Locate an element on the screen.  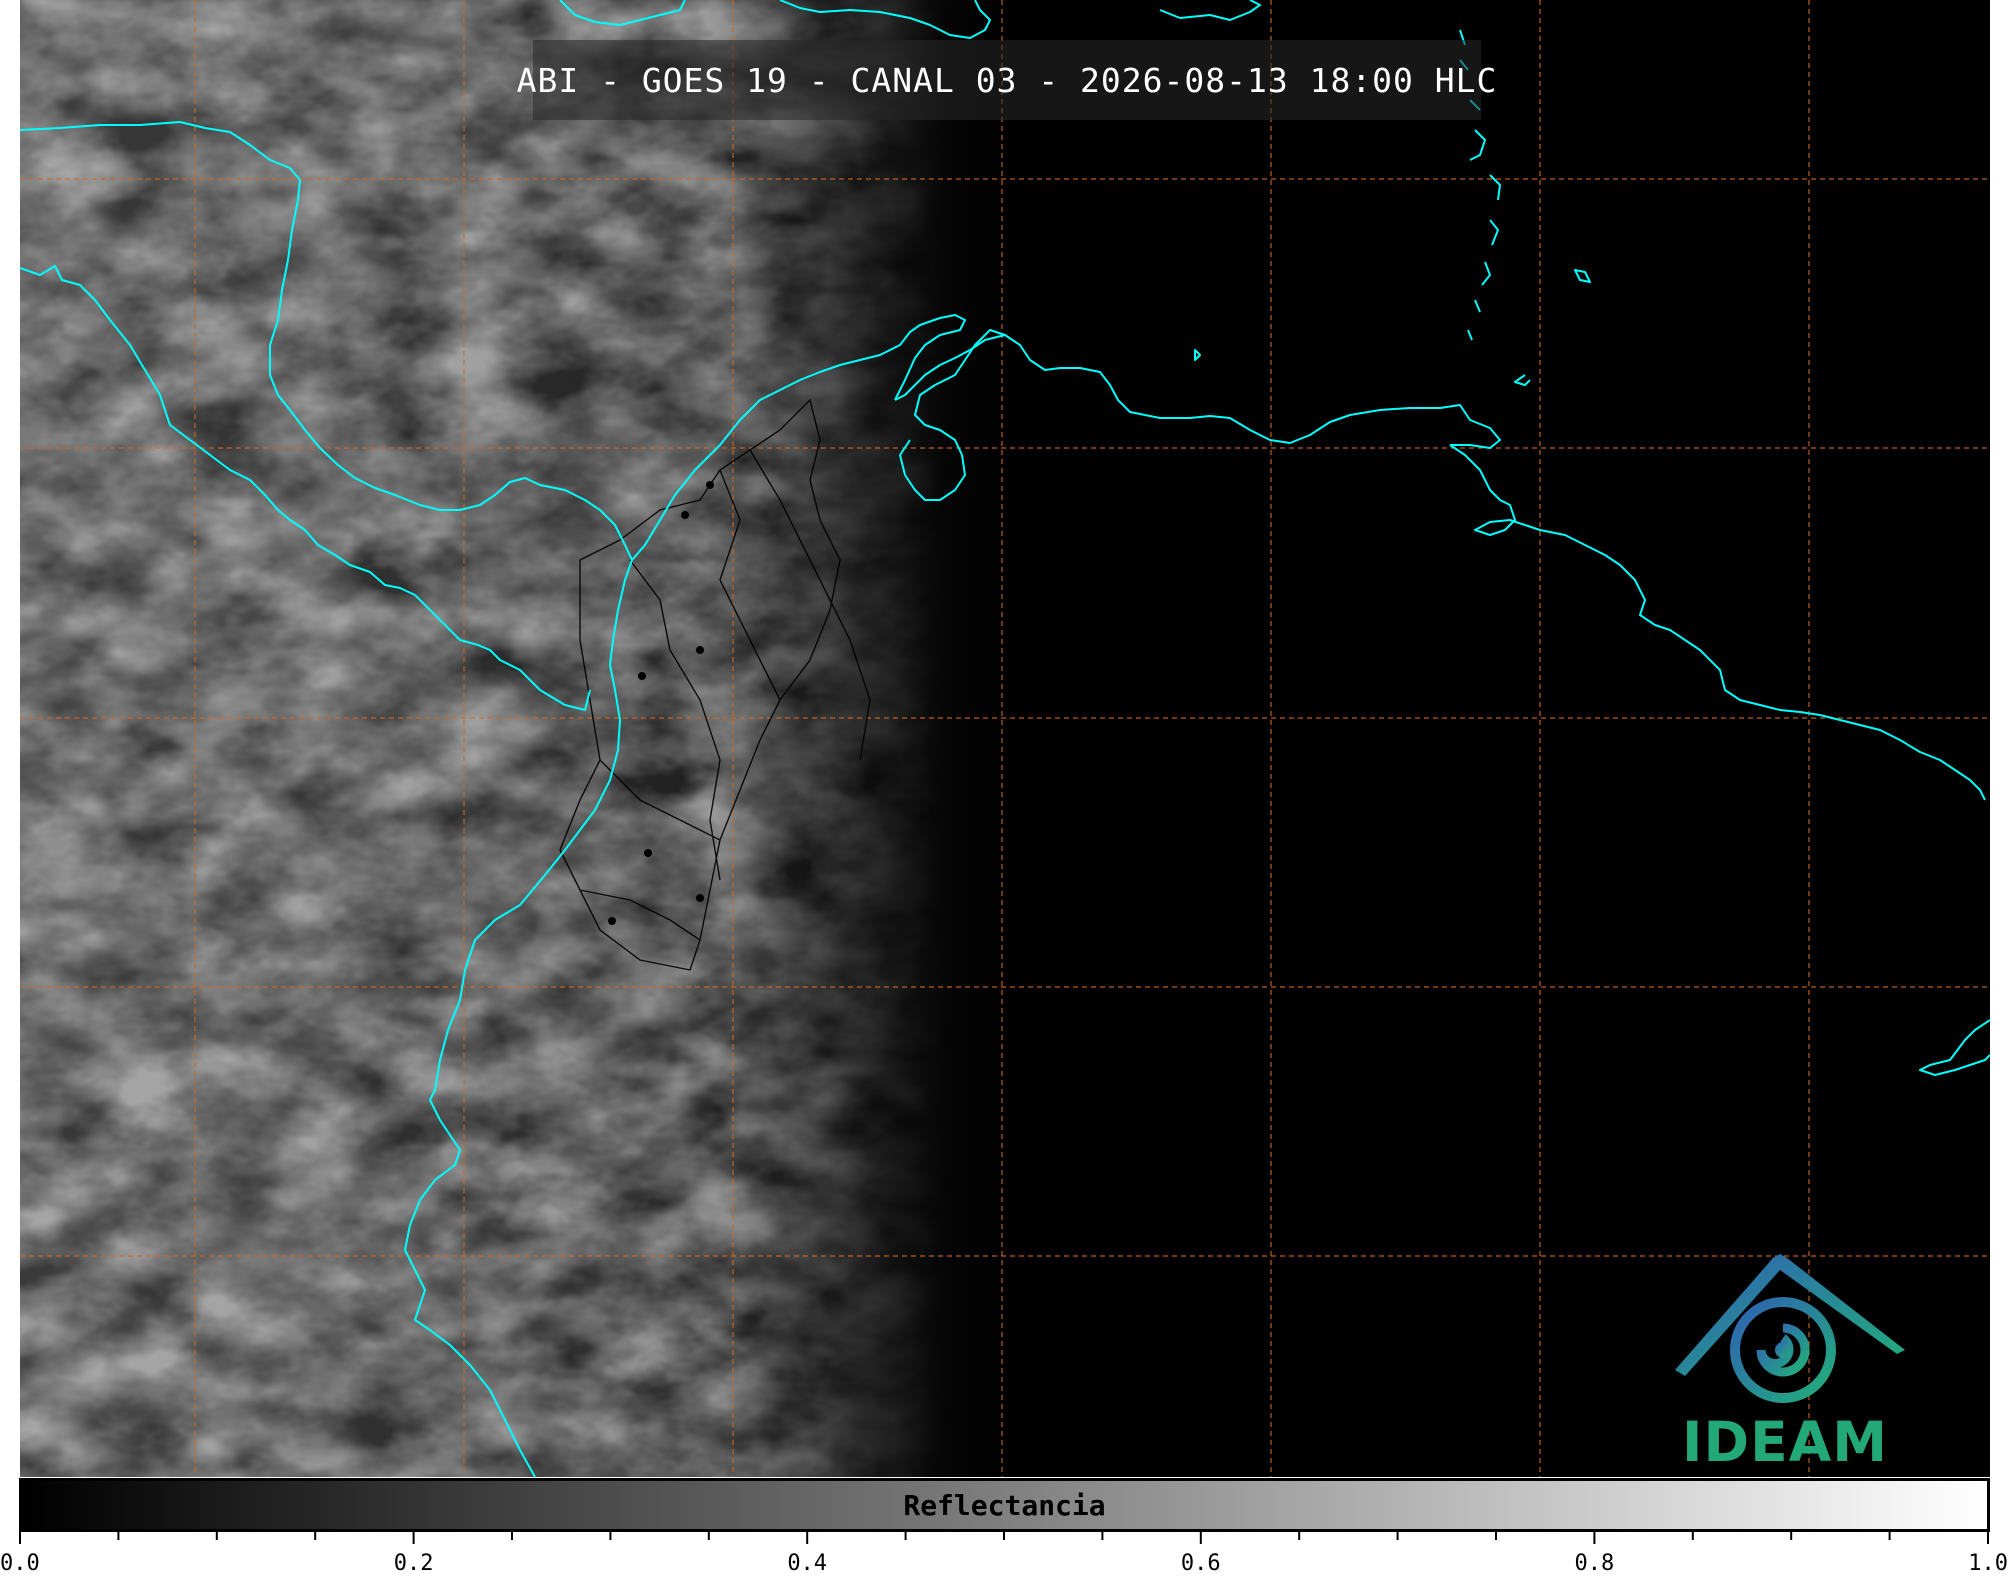
colorbar-axis: 0.0 0.2 0.4 0.6 0.8 1.0 is located at coordinates (1004, 1554).